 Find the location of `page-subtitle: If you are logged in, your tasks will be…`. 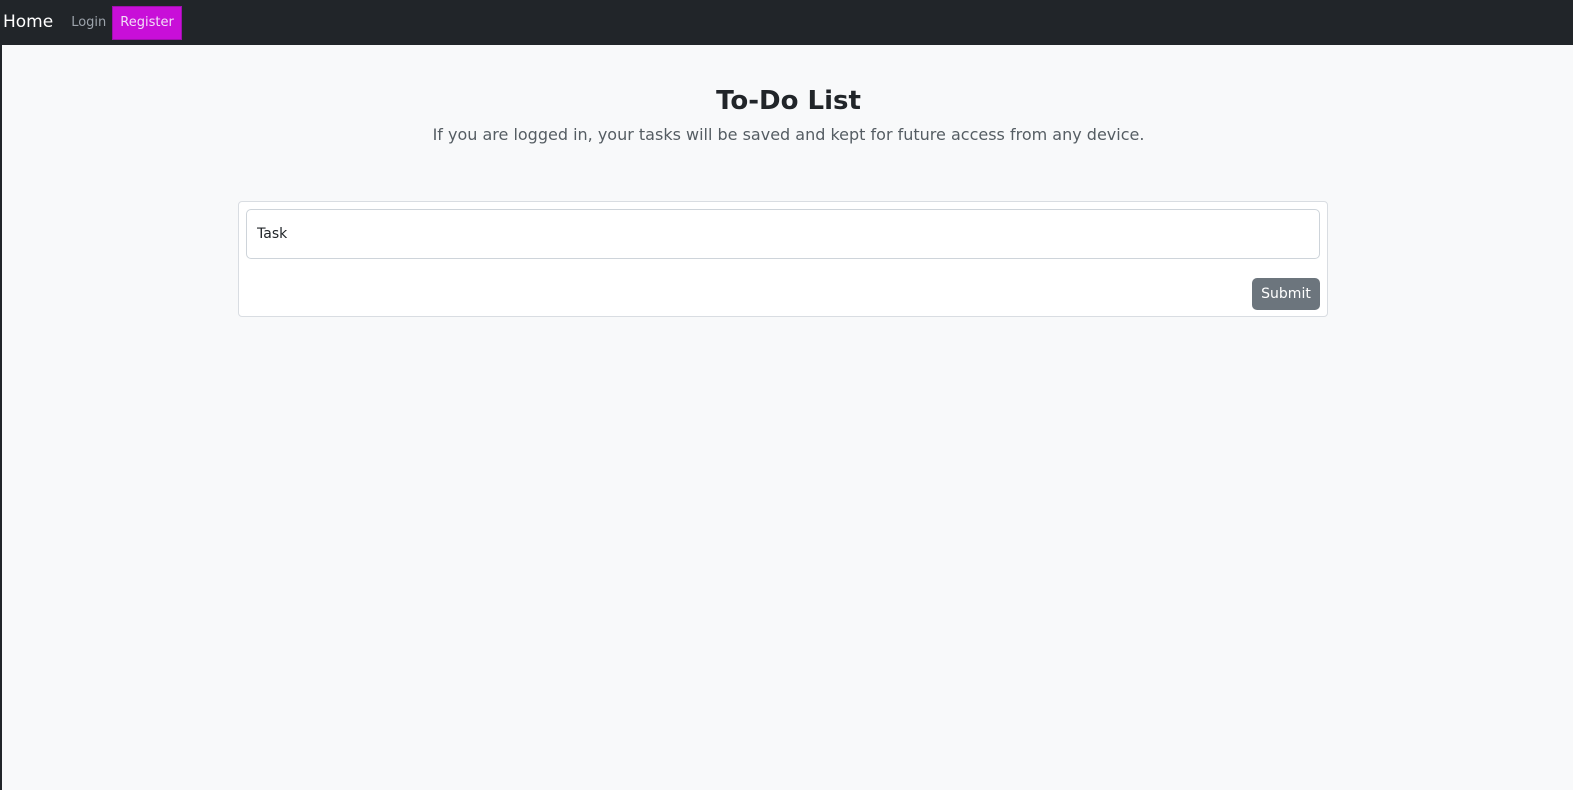

page-subtitle: If you are logged in, your tasks will be… is located at coordinates (788, 134).